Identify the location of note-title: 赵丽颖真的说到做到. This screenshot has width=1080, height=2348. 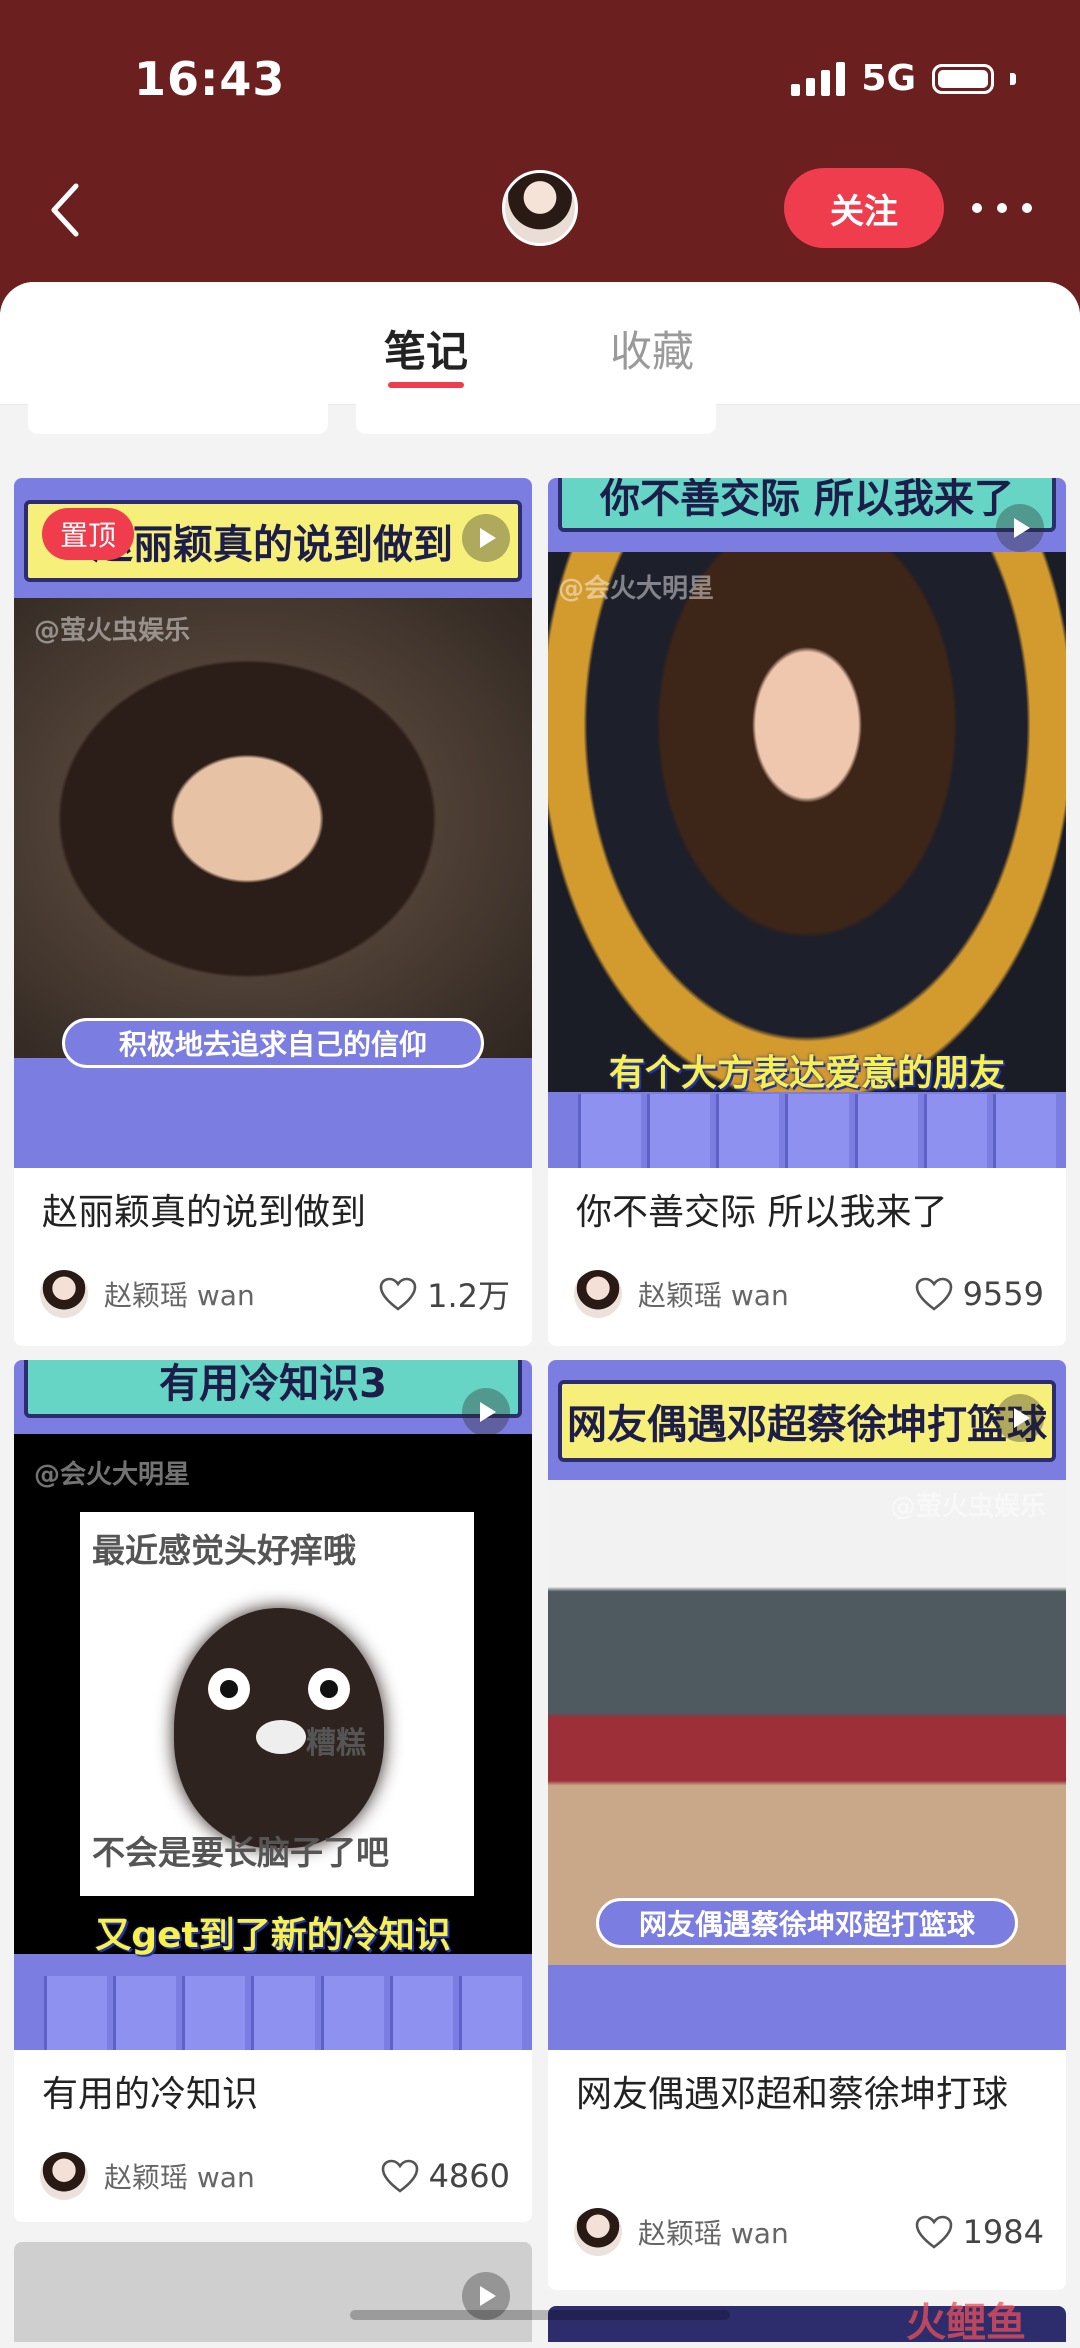
(204, 1212).